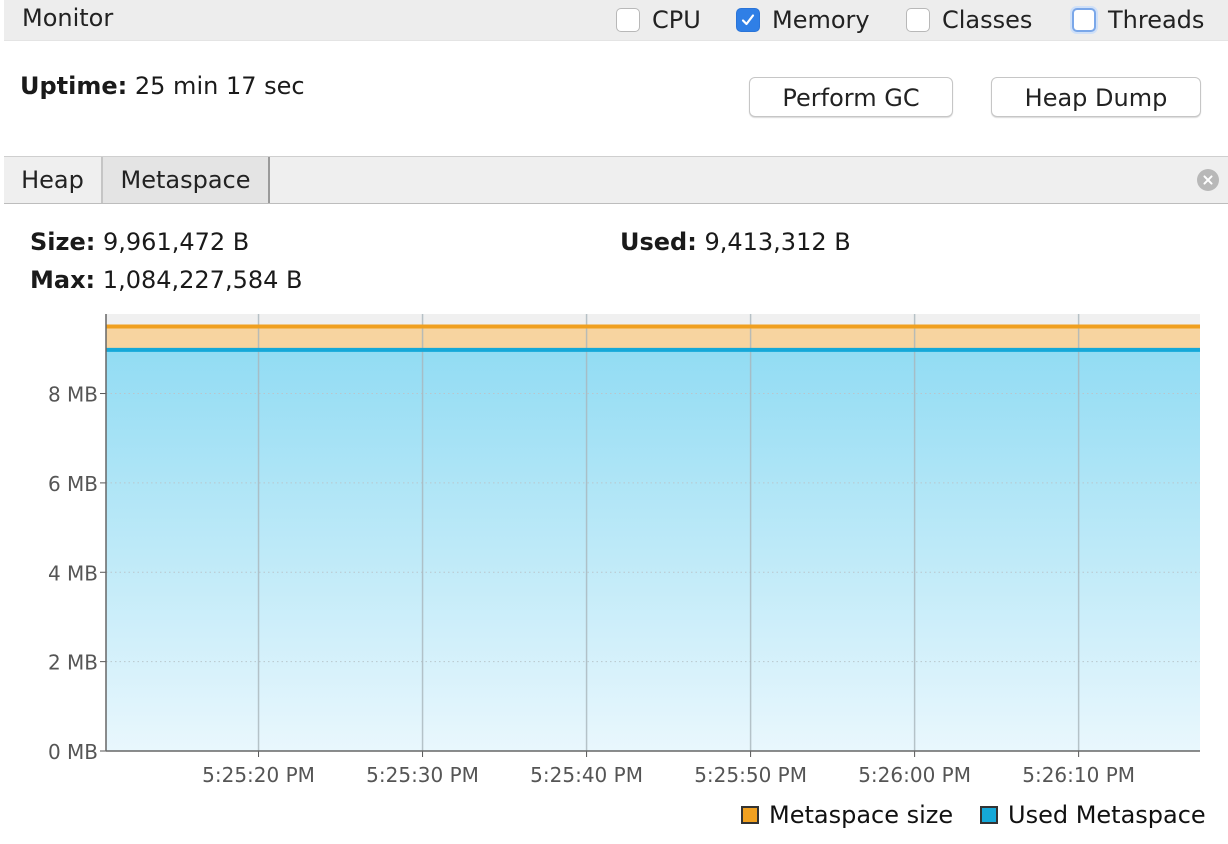  Describe the element at coordinates (1078, 775) in the screenshot. I see `x-tick-label: 5:26:10 PM` at that location.